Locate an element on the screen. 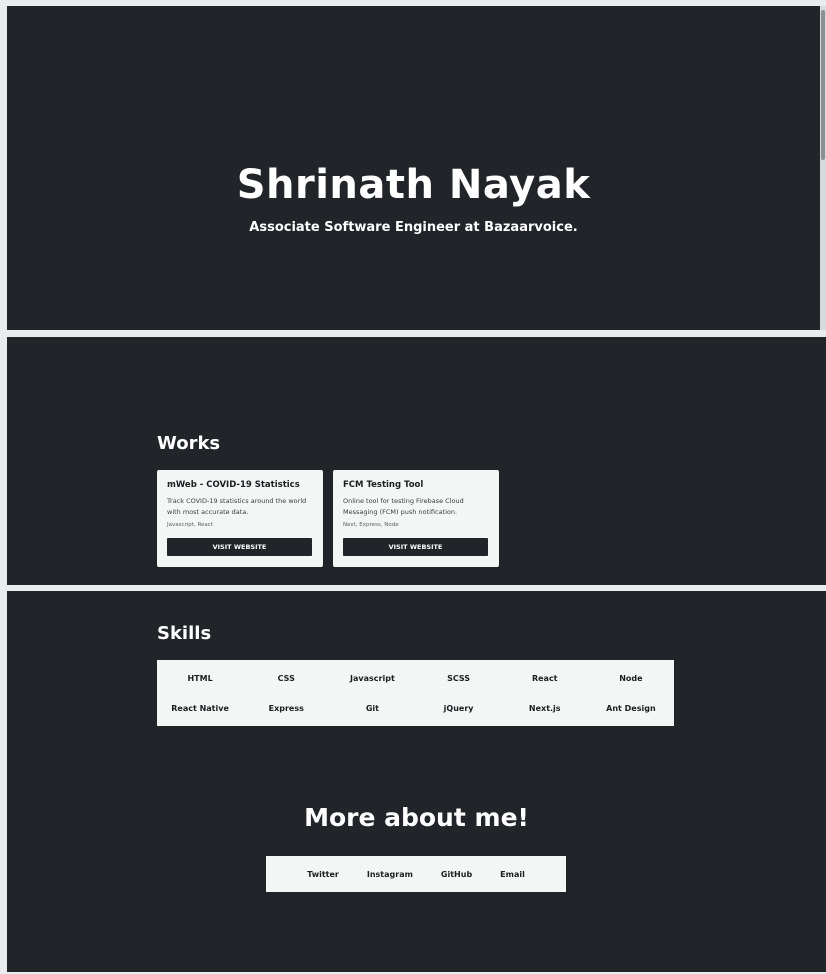 Image resolution: width=826 pixels, height=974 pixels. skill-item: React Native is located at coordinates (200, 708).